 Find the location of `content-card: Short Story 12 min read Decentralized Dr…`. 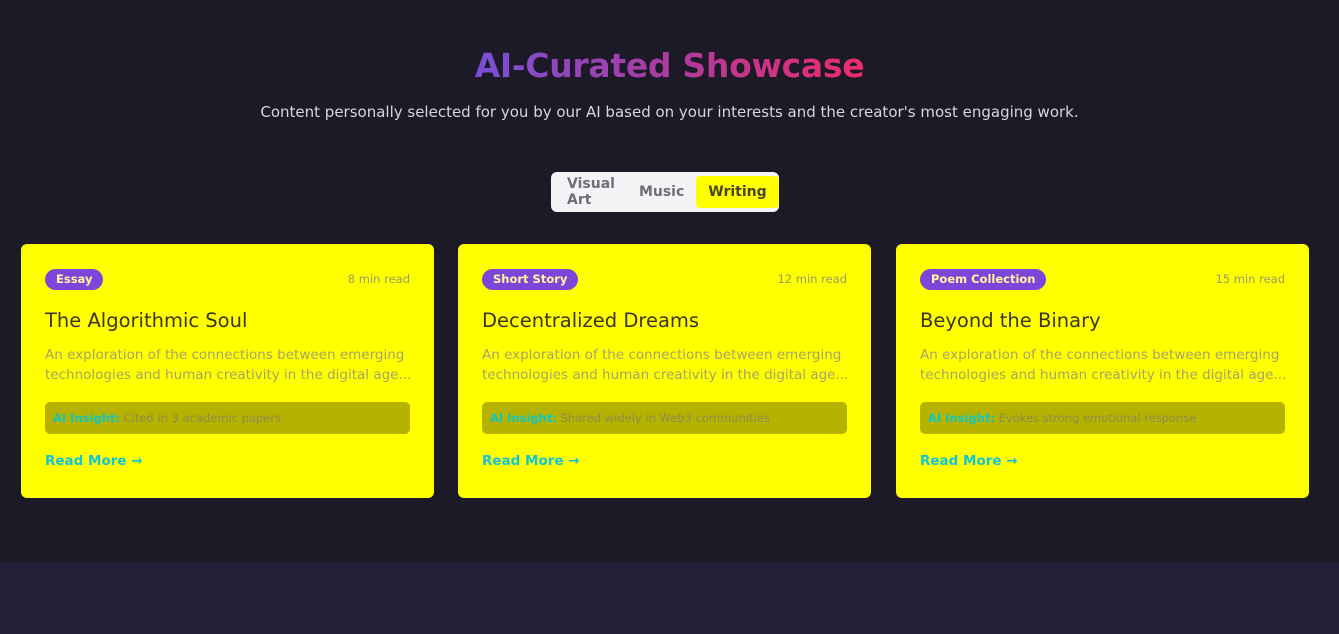

content-card: Short Story 12 min read Decentralized Dr… is located at coordinates (664, 371).